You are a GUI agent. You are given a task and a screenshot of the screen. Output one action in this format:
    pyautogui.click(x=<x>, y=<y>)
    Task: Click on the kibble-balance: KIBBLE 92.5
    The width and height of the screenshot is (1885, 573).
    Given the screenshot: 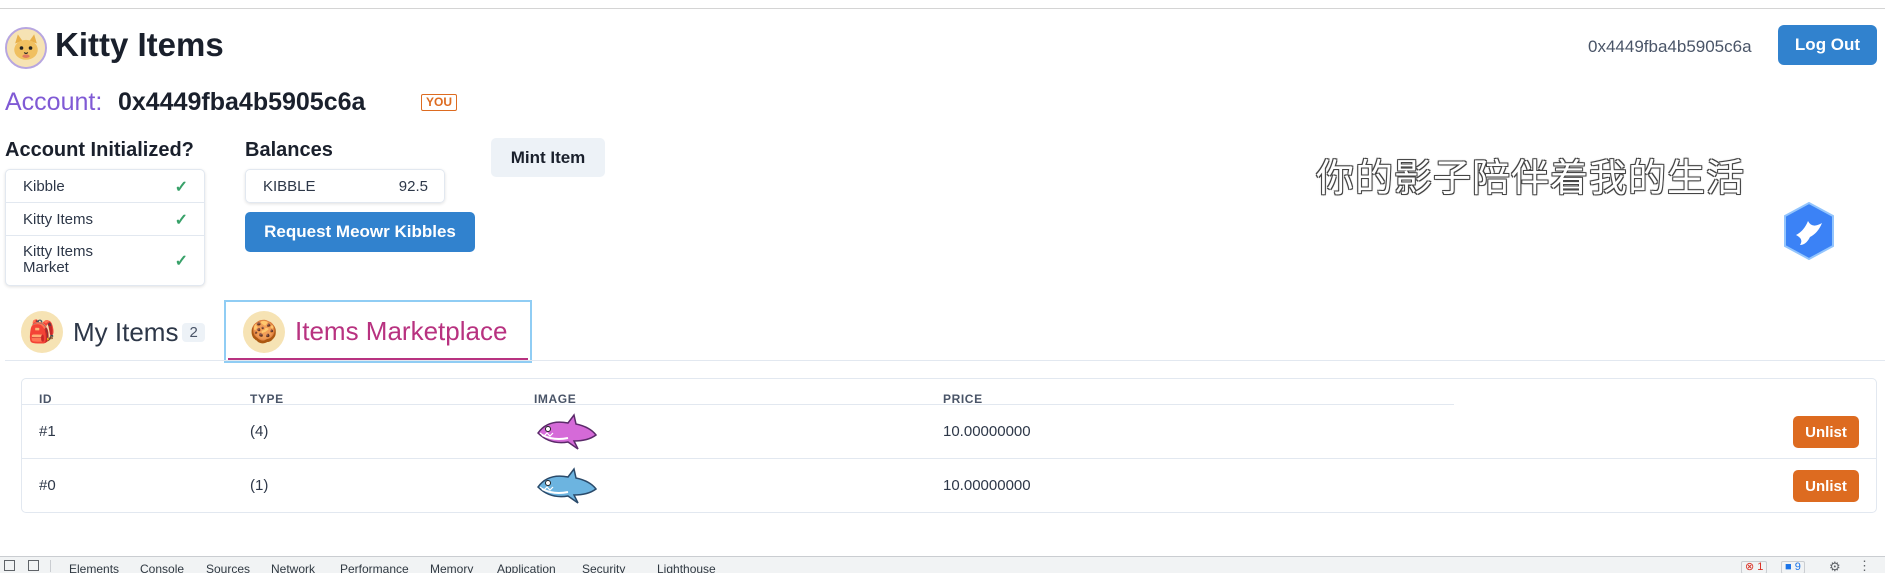 What is the action you would take?
    pyautogui.click(x=345, y=186)
    